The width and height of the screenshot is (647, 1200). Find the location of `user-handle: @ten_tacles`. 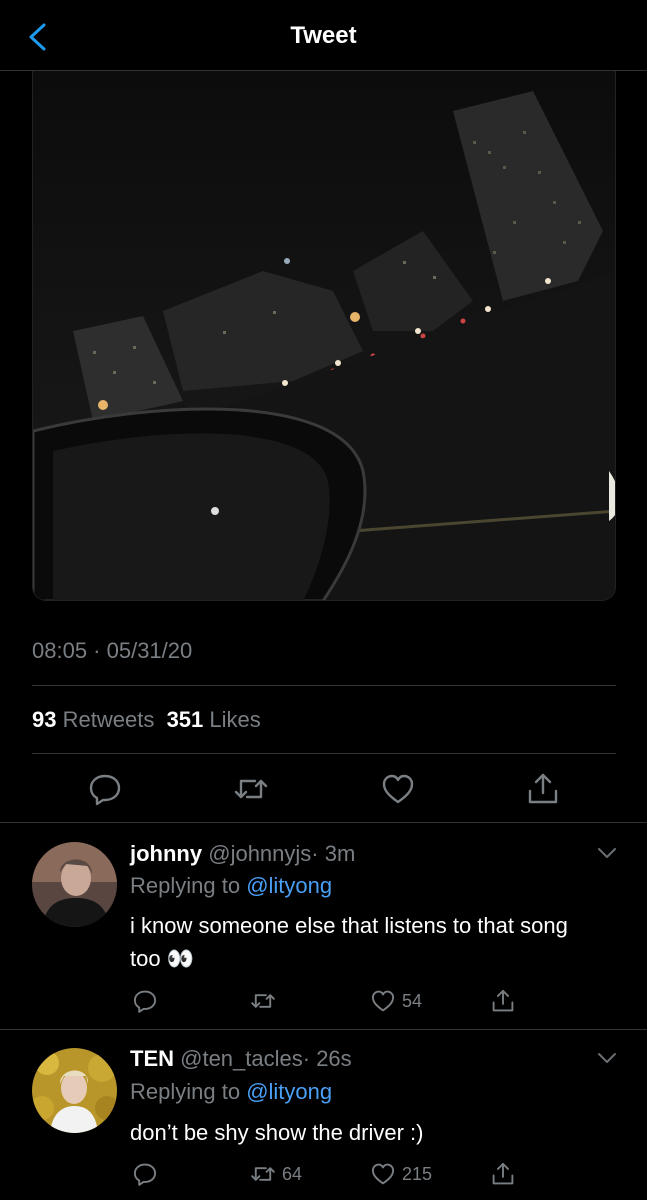

user-handle: @ten_tacles is located at coordinates (241, 1058).